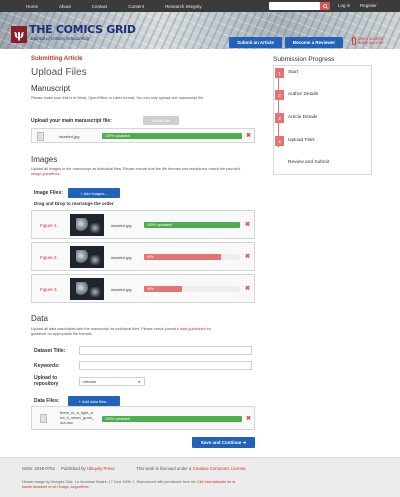 The width and height of the screenshot is (400, 497). I want to click on data-files-label: Data Files:, so click(47, 401).